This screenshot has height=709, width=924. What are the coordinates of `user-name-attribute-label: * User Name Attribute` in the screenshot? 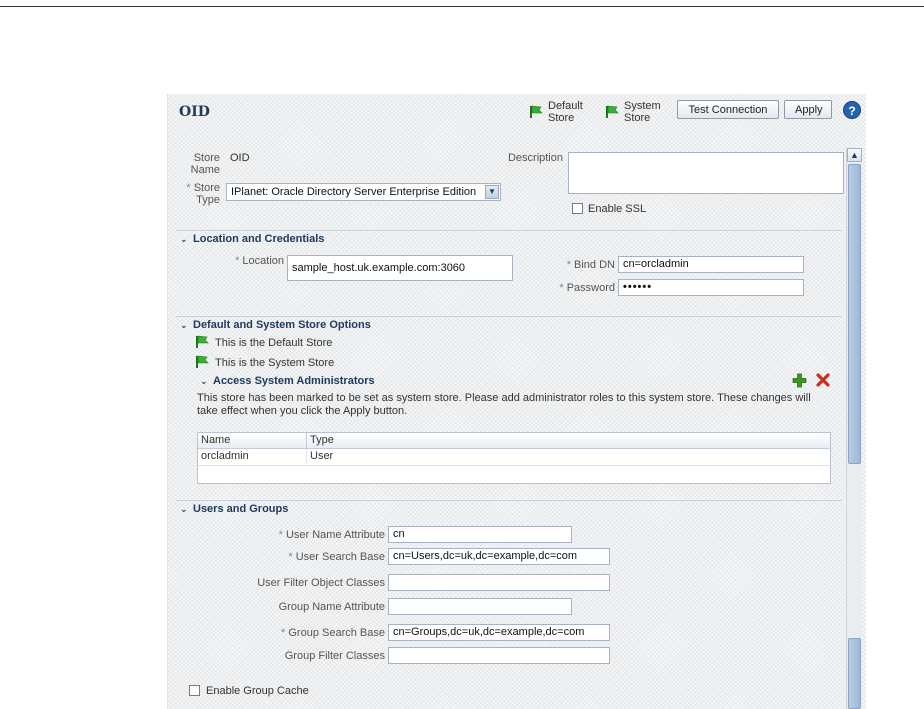 It's located at (331, 535).